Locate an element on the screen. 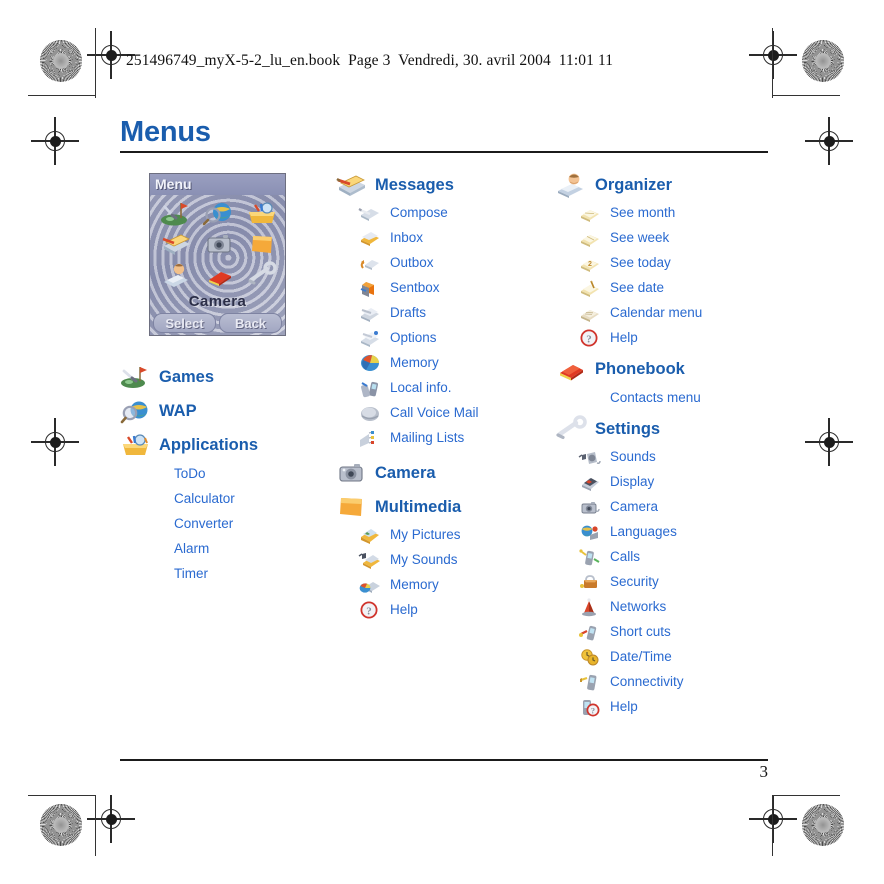  date-time-icon is located at coordinates (590, 657).